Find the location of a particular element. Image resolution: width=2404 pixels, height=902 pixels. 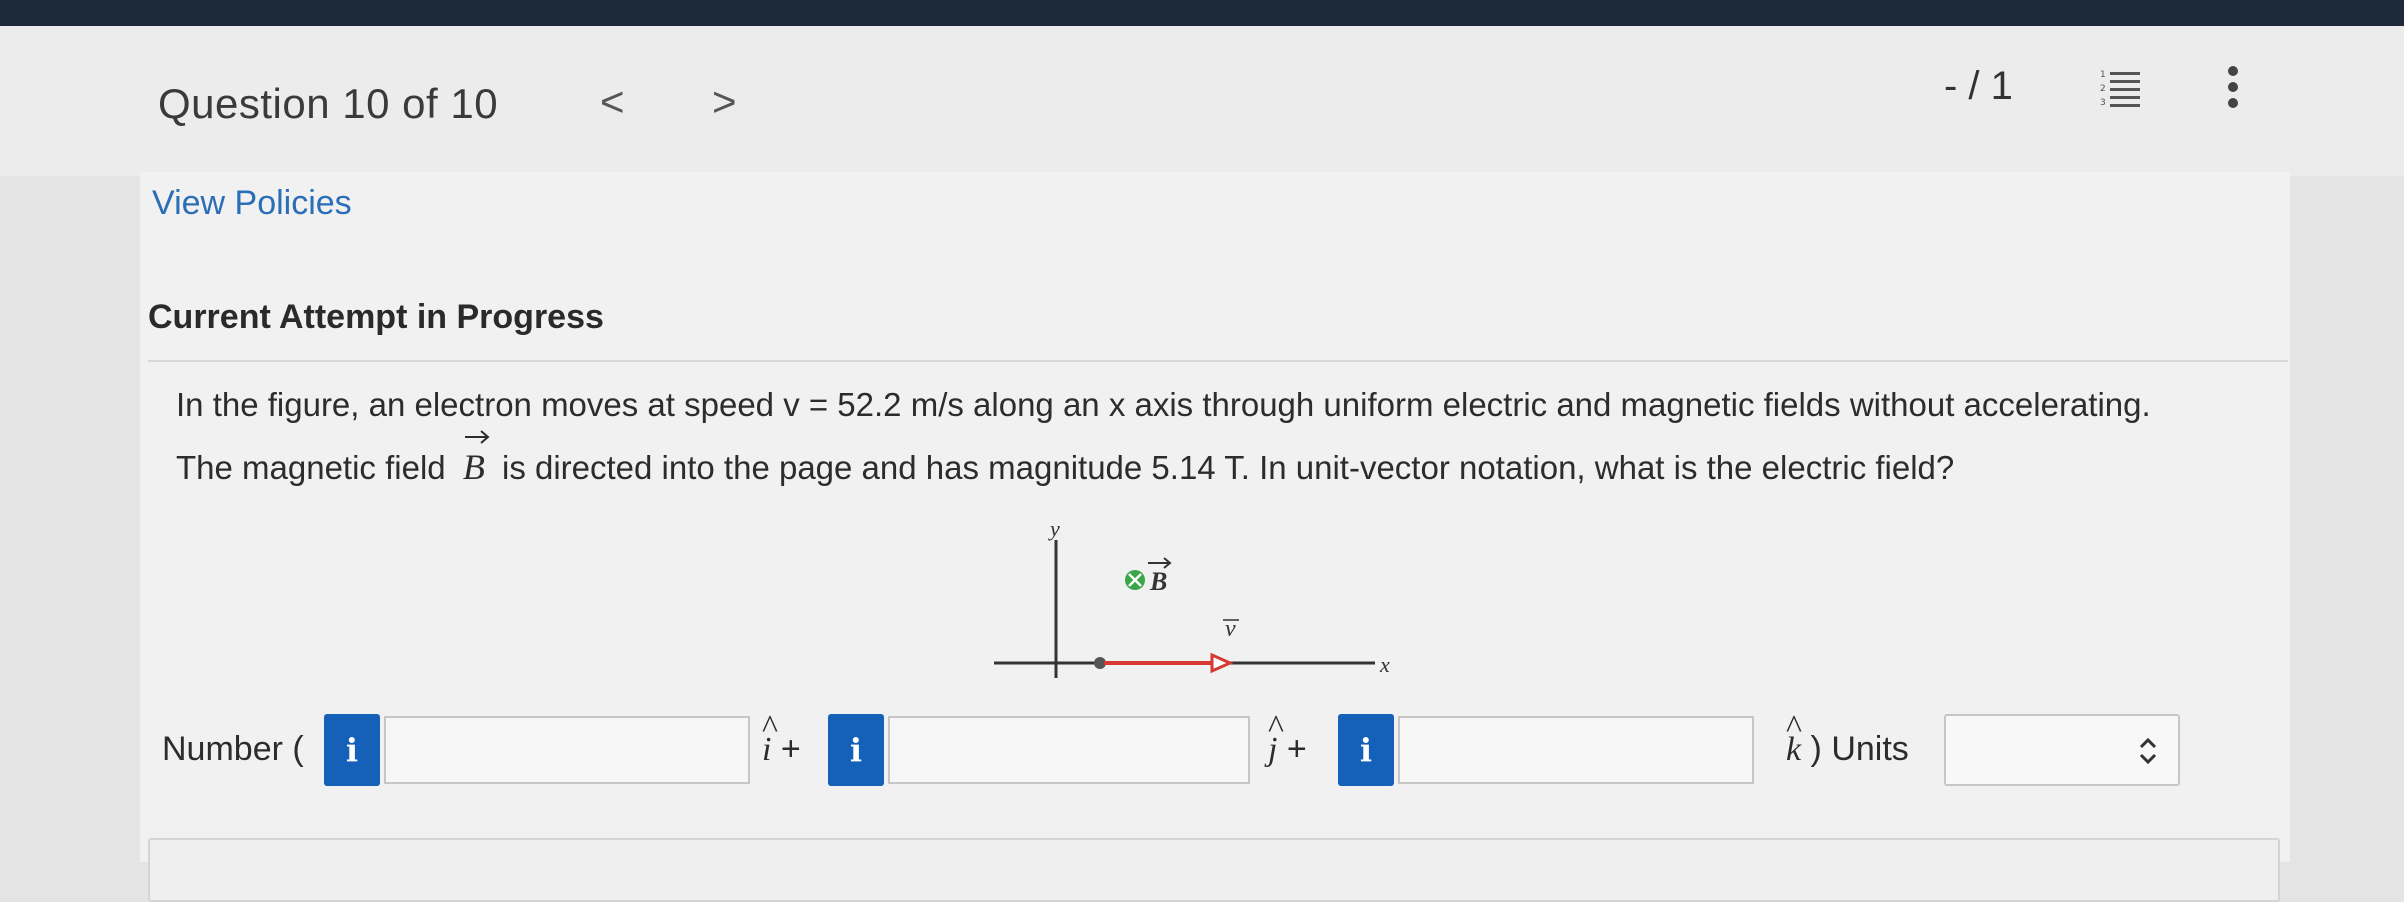

info-button-j: i is located at coordinates (856, 750).